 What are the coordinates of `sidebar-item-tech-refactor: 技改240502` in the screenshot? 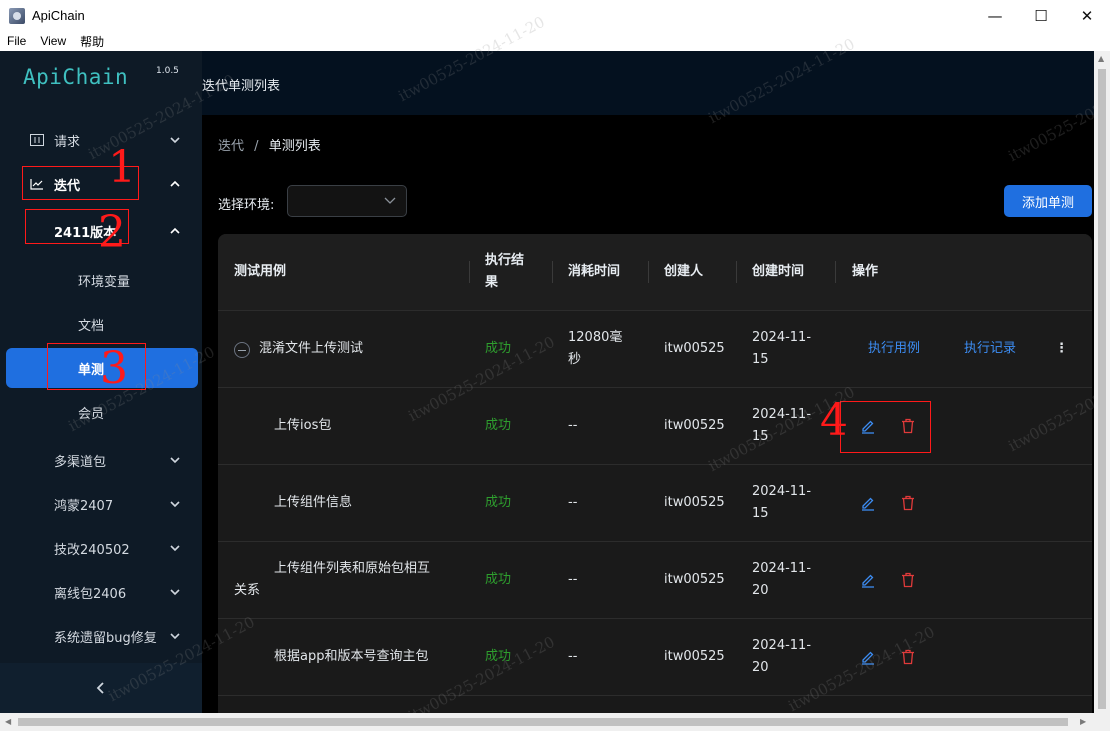 It's located at (101, 548).